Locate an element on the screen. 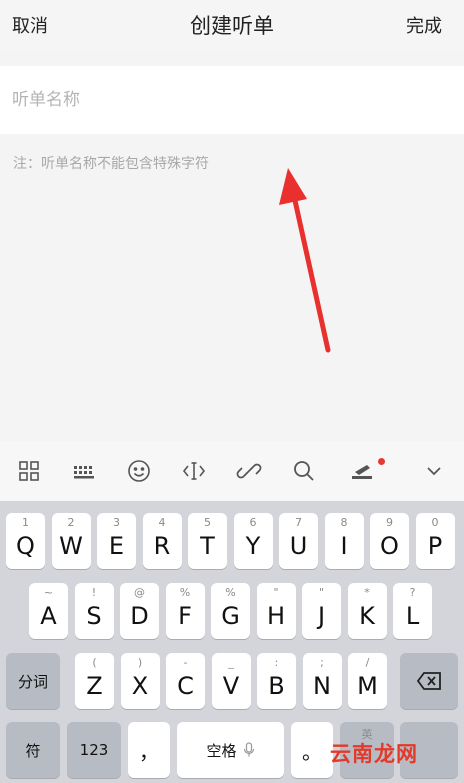  key-d: @ D is located at coordinates (139, 611).